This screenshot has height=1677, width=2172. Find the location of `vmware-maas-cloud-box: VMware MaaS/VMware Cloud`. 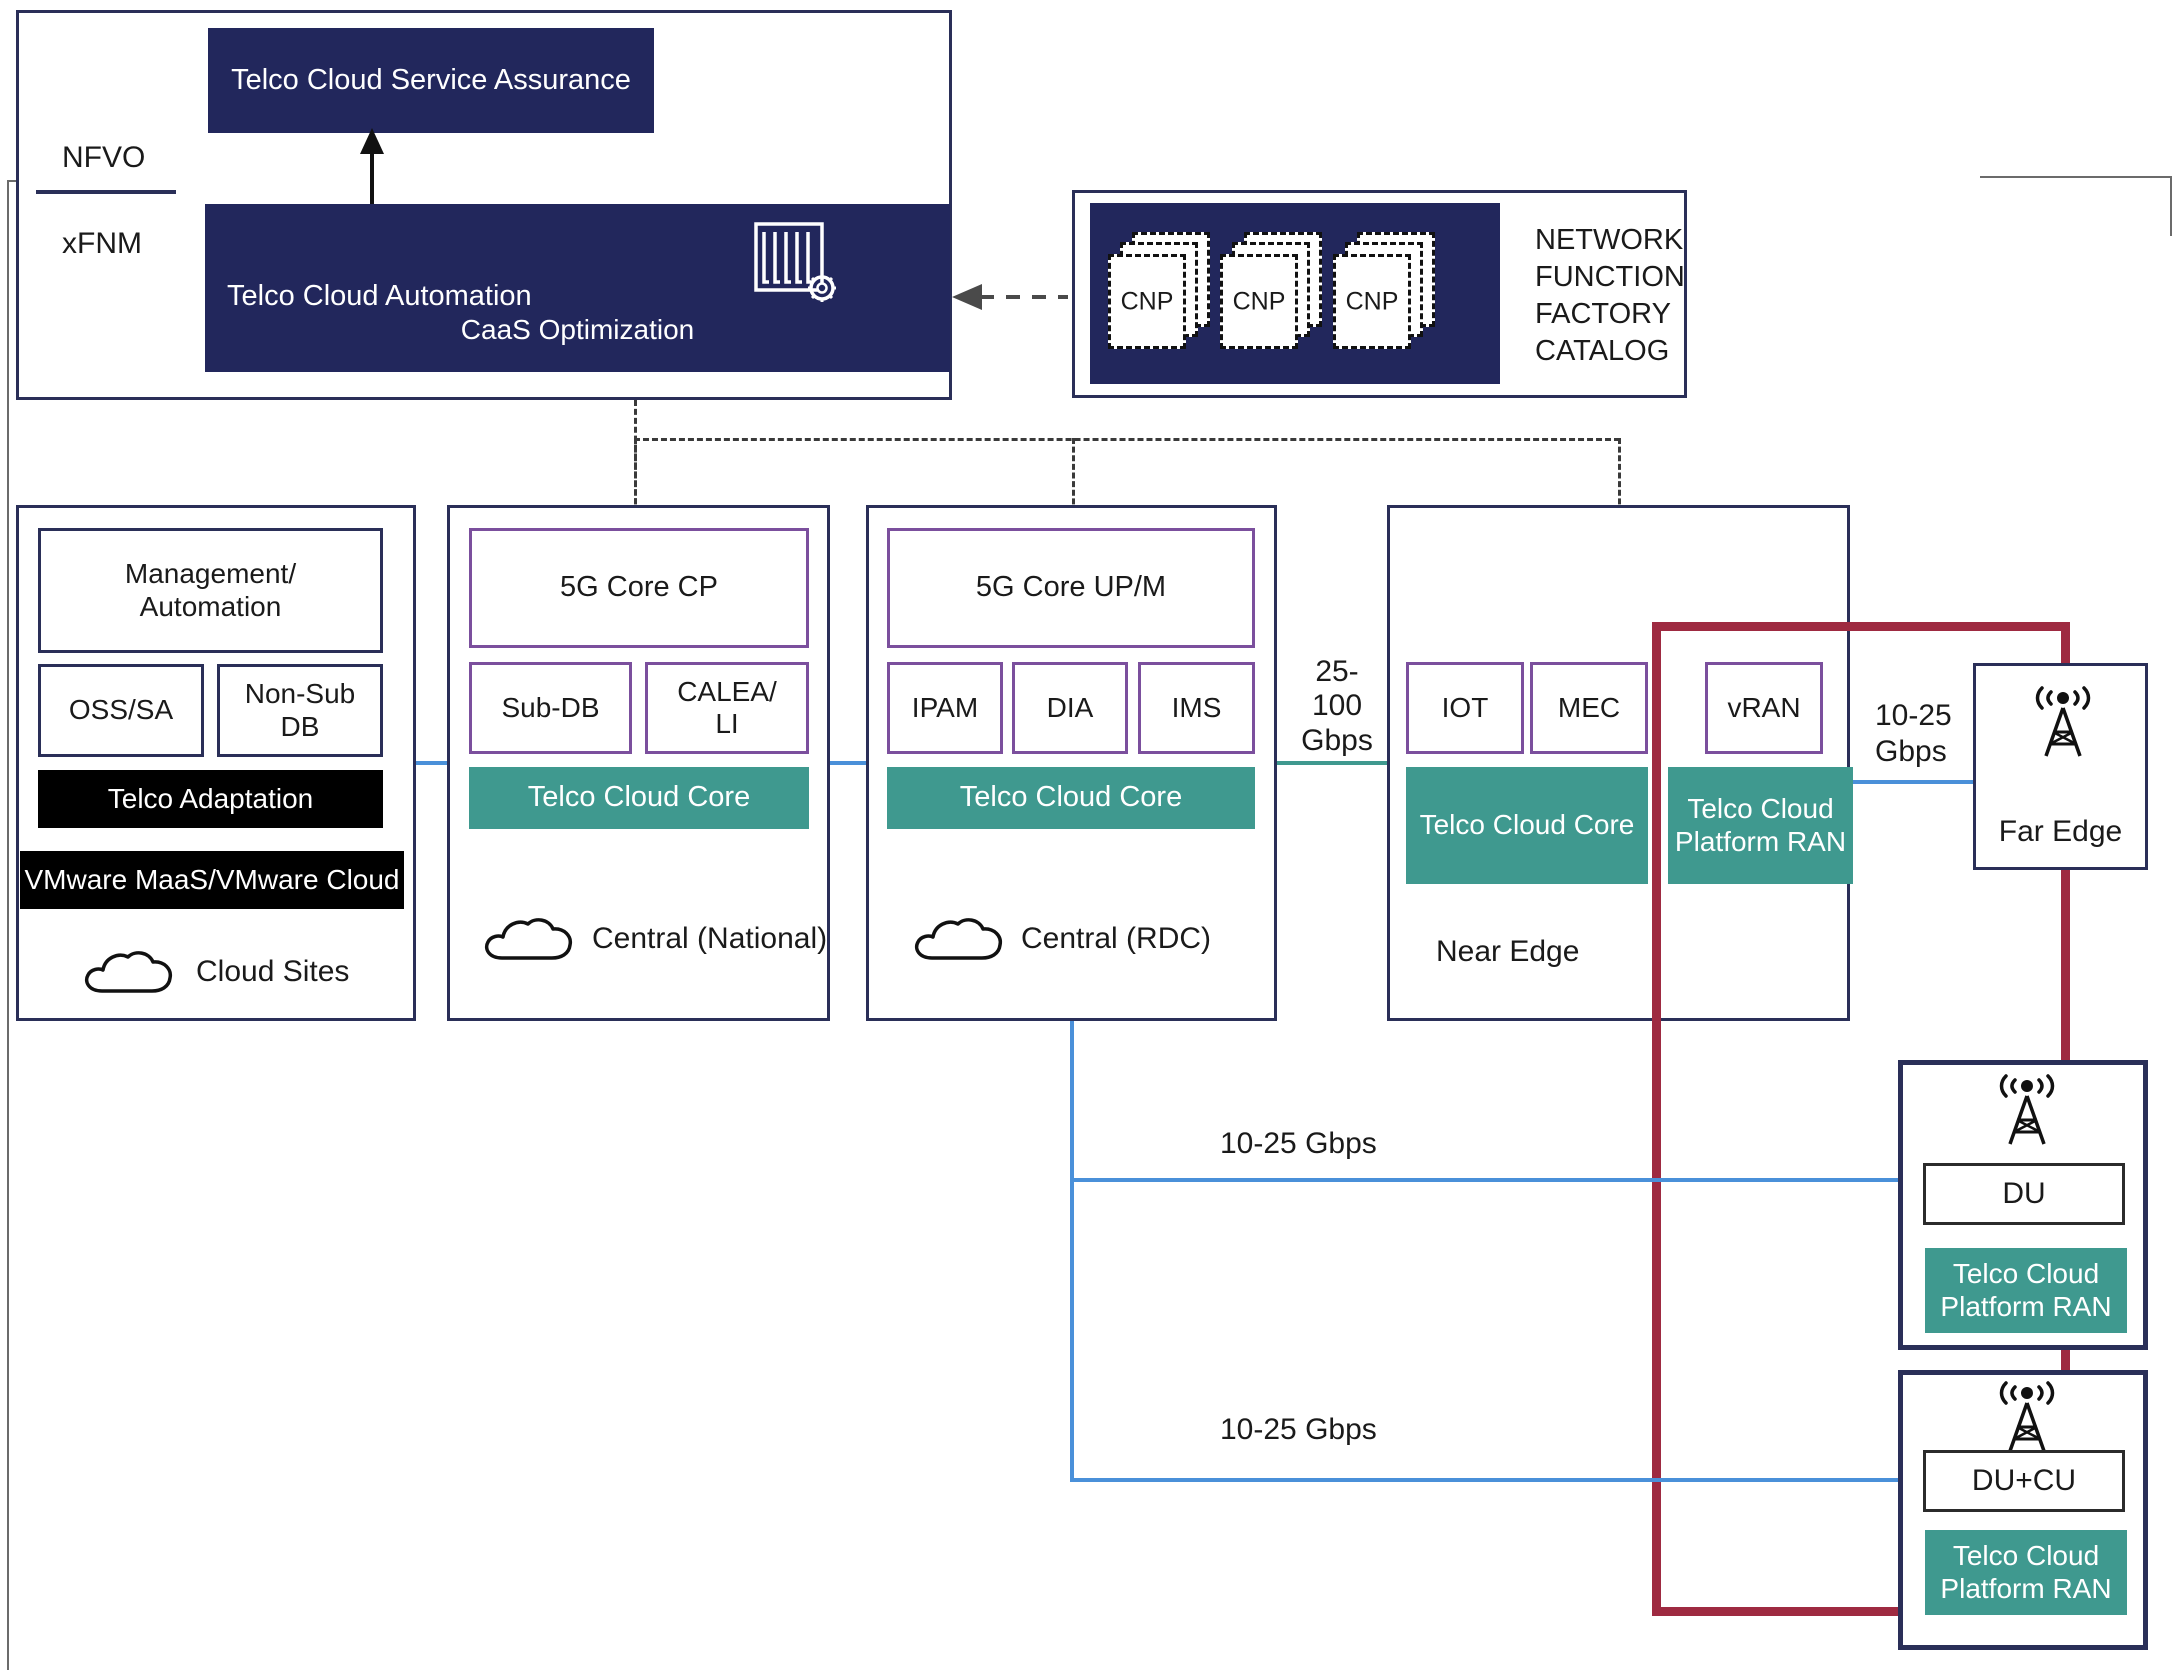

vmware-maas-cloud-box: VMware MaaS/VMware Cloud is located at coordinates (212, 880).